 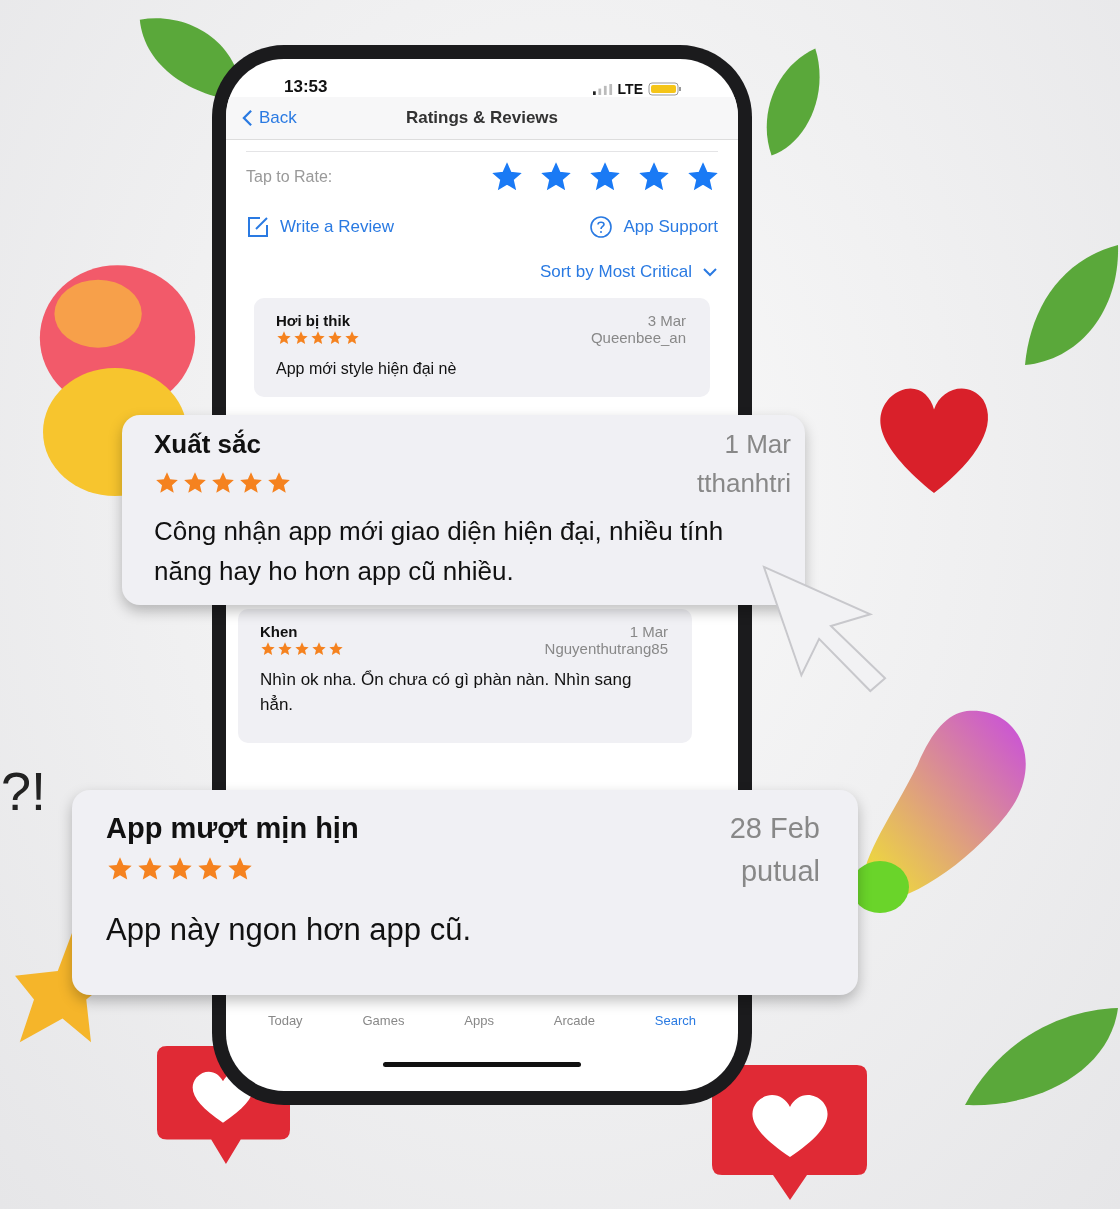 I want to click on compose-icon, so click(x=258, y=227).